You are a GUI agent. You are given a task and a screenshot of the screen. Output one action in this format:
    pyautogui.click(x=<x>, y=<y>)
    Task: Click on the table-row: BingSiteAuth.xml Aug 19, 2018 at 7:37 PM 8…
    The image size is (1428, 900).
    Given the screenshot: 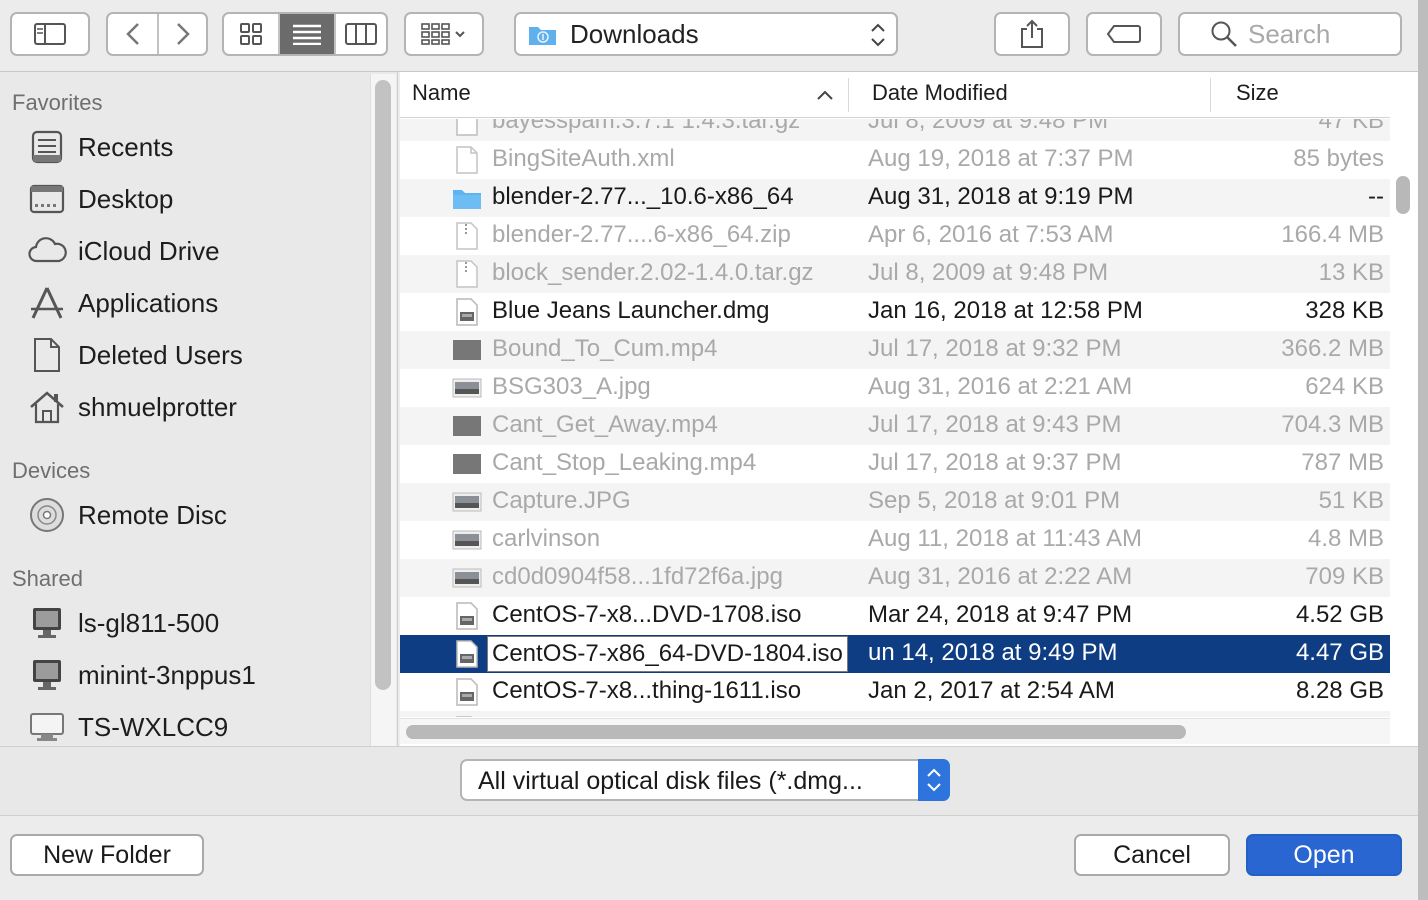 What is the action you would take?
    pyautogui.click(x=895, y=160)
    